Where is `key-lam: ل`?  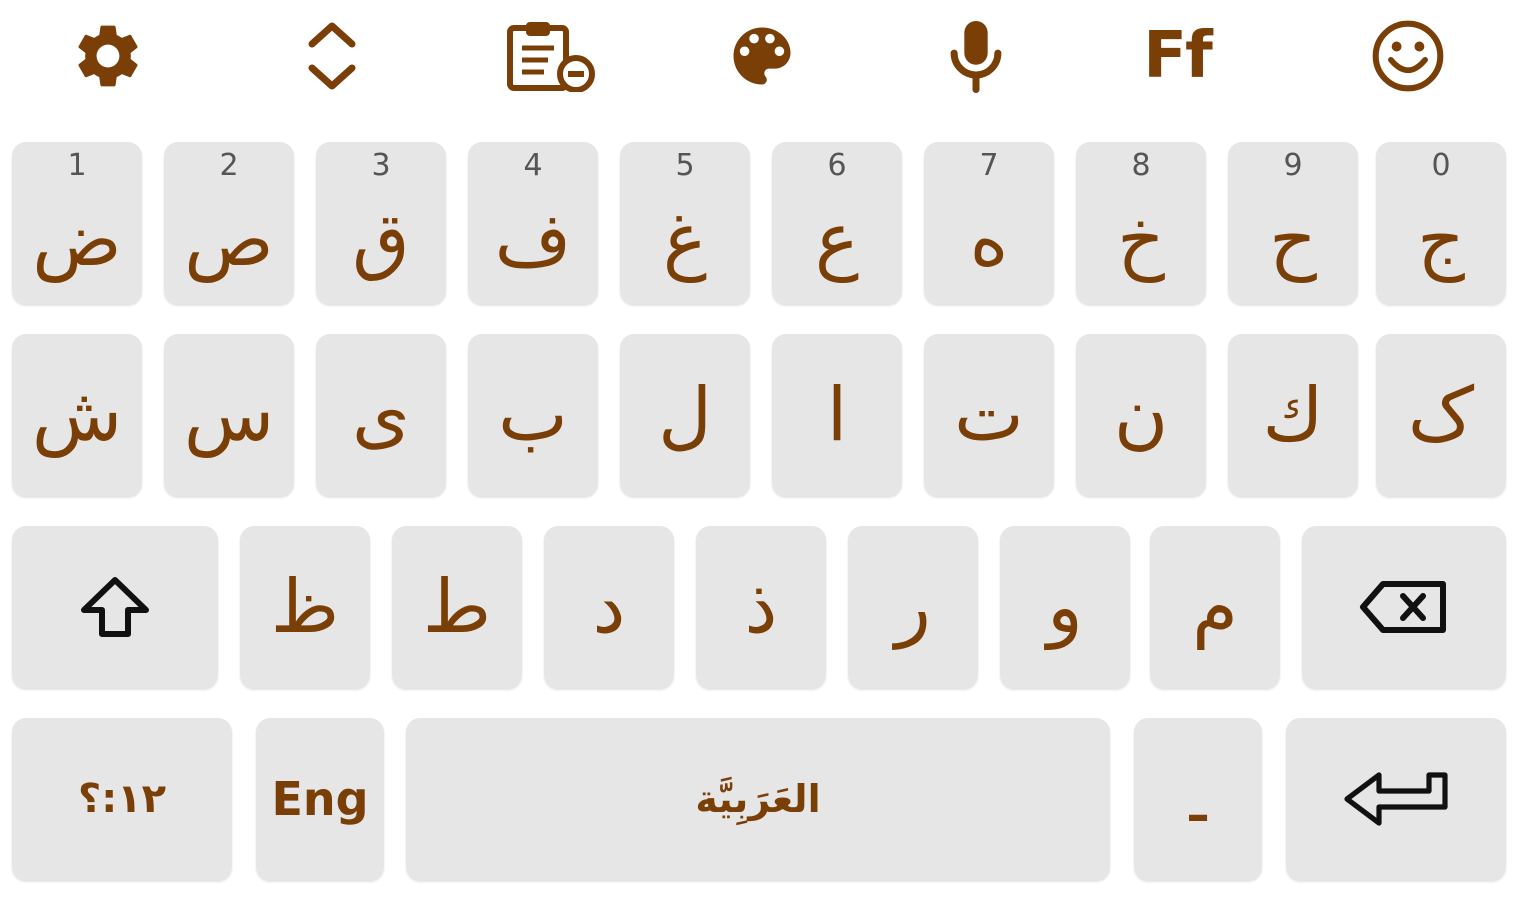
key-lam: ل is located at coordinates (685, 415).